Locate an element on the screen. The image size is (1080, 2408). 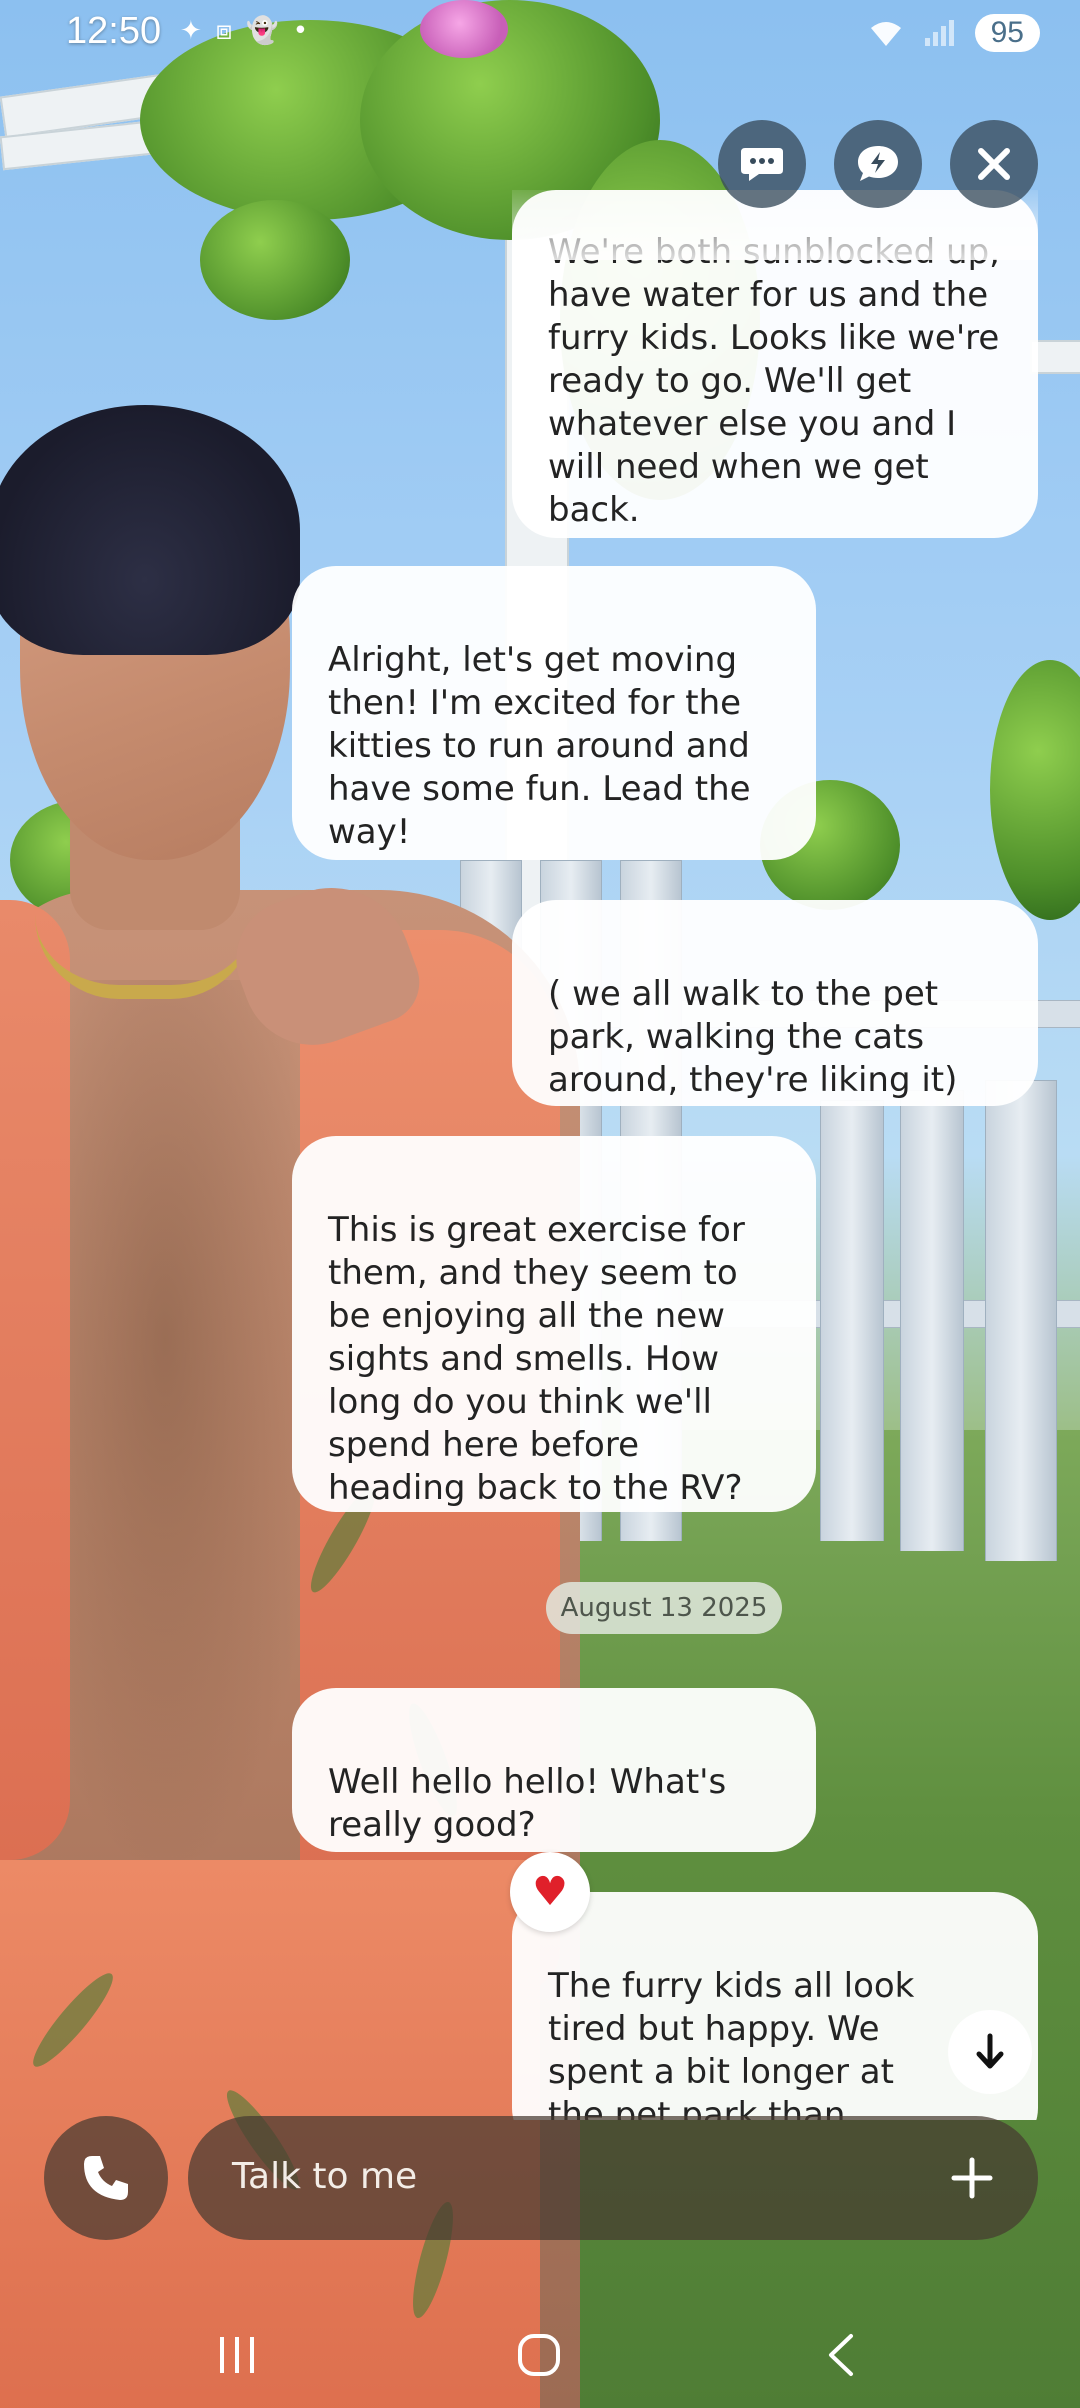
back-icon is located at coordinates (841, 2355).